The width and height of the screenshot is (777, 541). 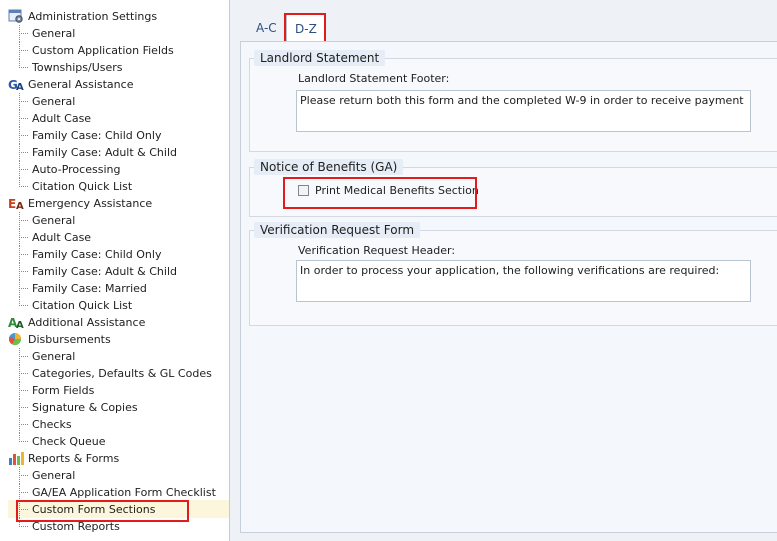 What do you see at coordinates (45, 356) in the screenshot?
I see `tree-item-disb-general: General` at bounding box center [45, 356].